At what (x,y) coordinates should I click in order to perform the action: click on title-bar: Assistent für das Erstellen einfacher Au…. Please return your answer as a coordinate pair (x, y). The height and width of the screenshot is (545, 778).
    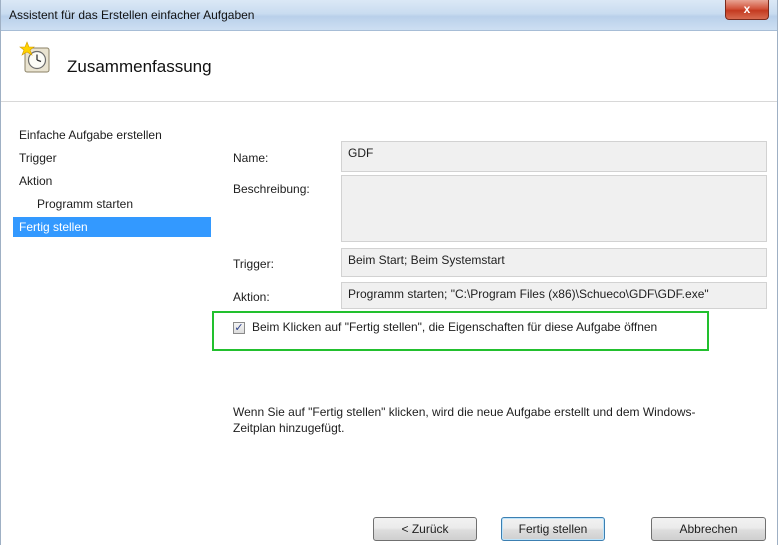
    Looking at the image, I should click on (389, 15).